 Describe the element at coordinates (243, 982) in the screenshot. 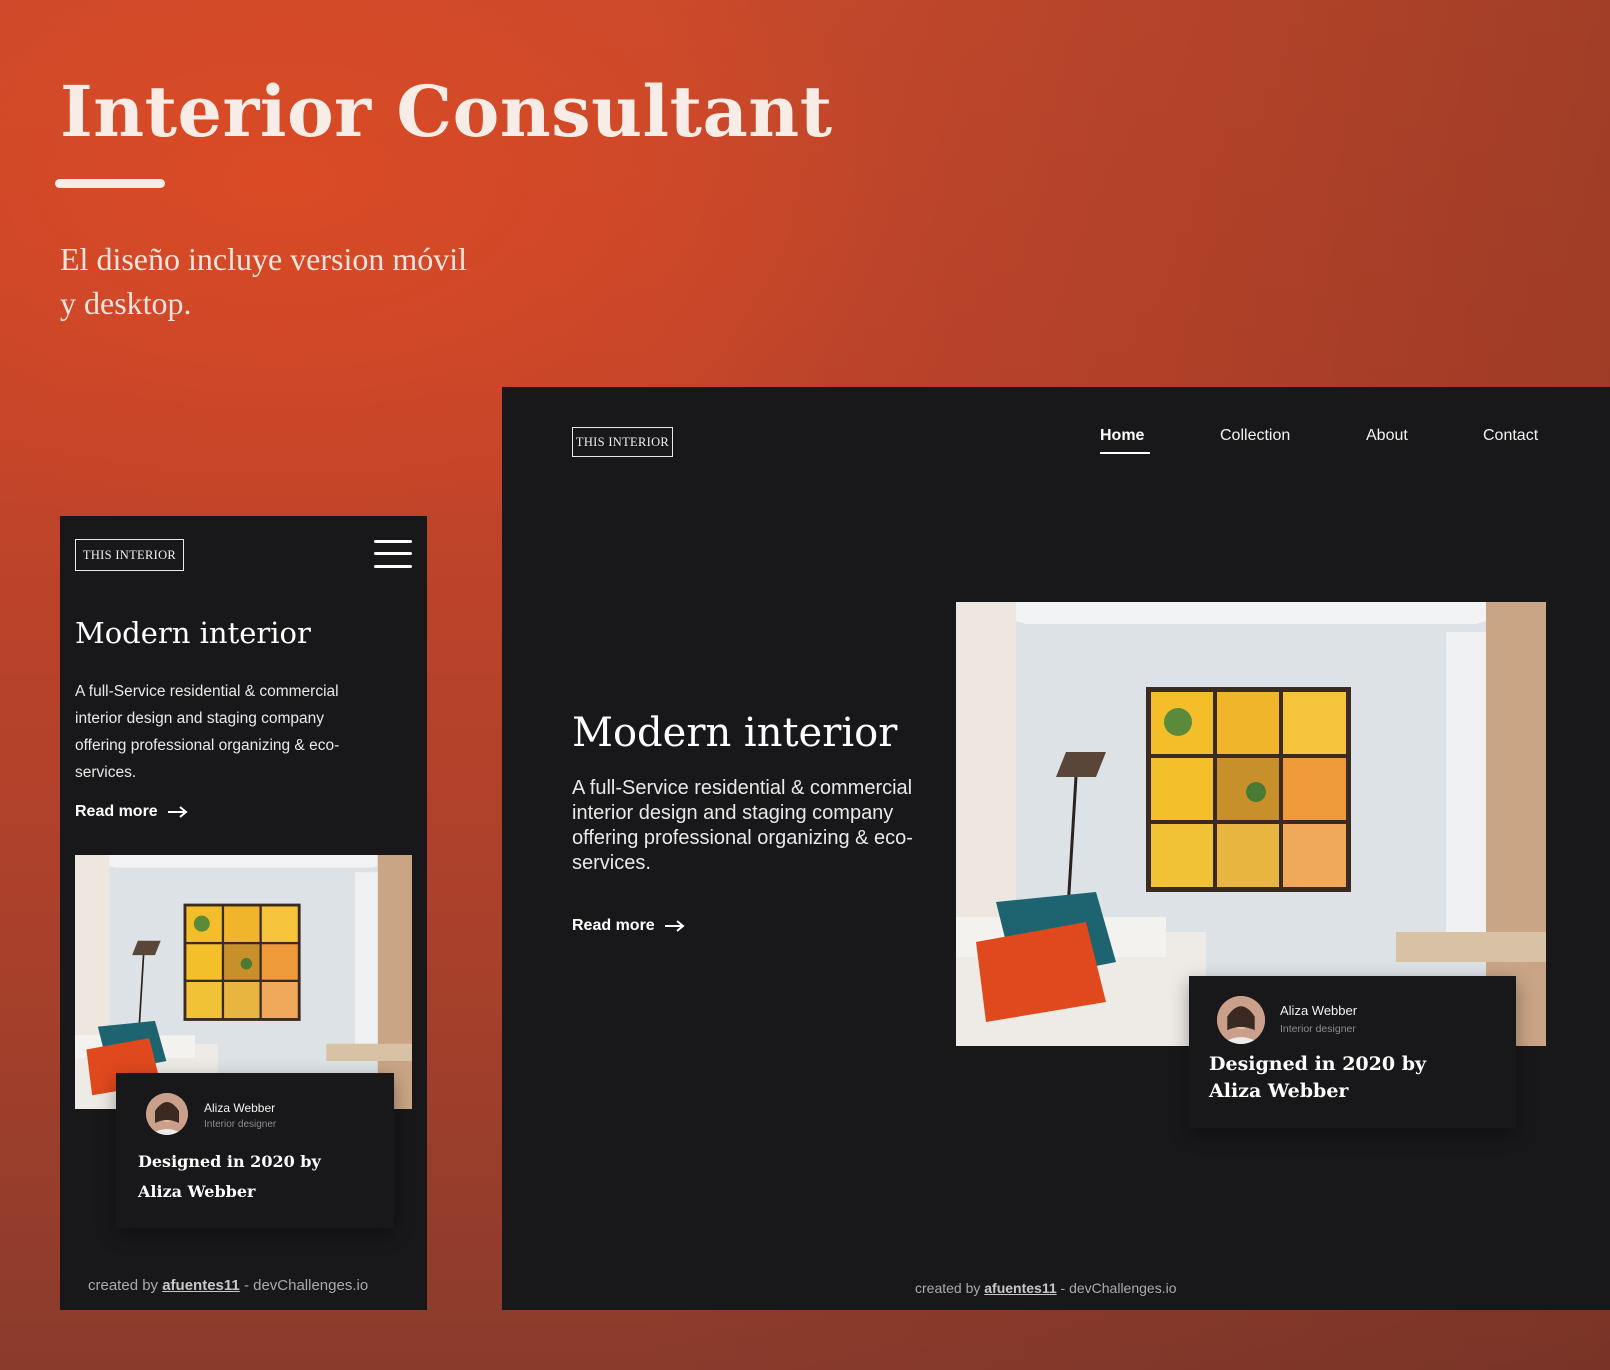

I see `mobile-room-image` at that location.